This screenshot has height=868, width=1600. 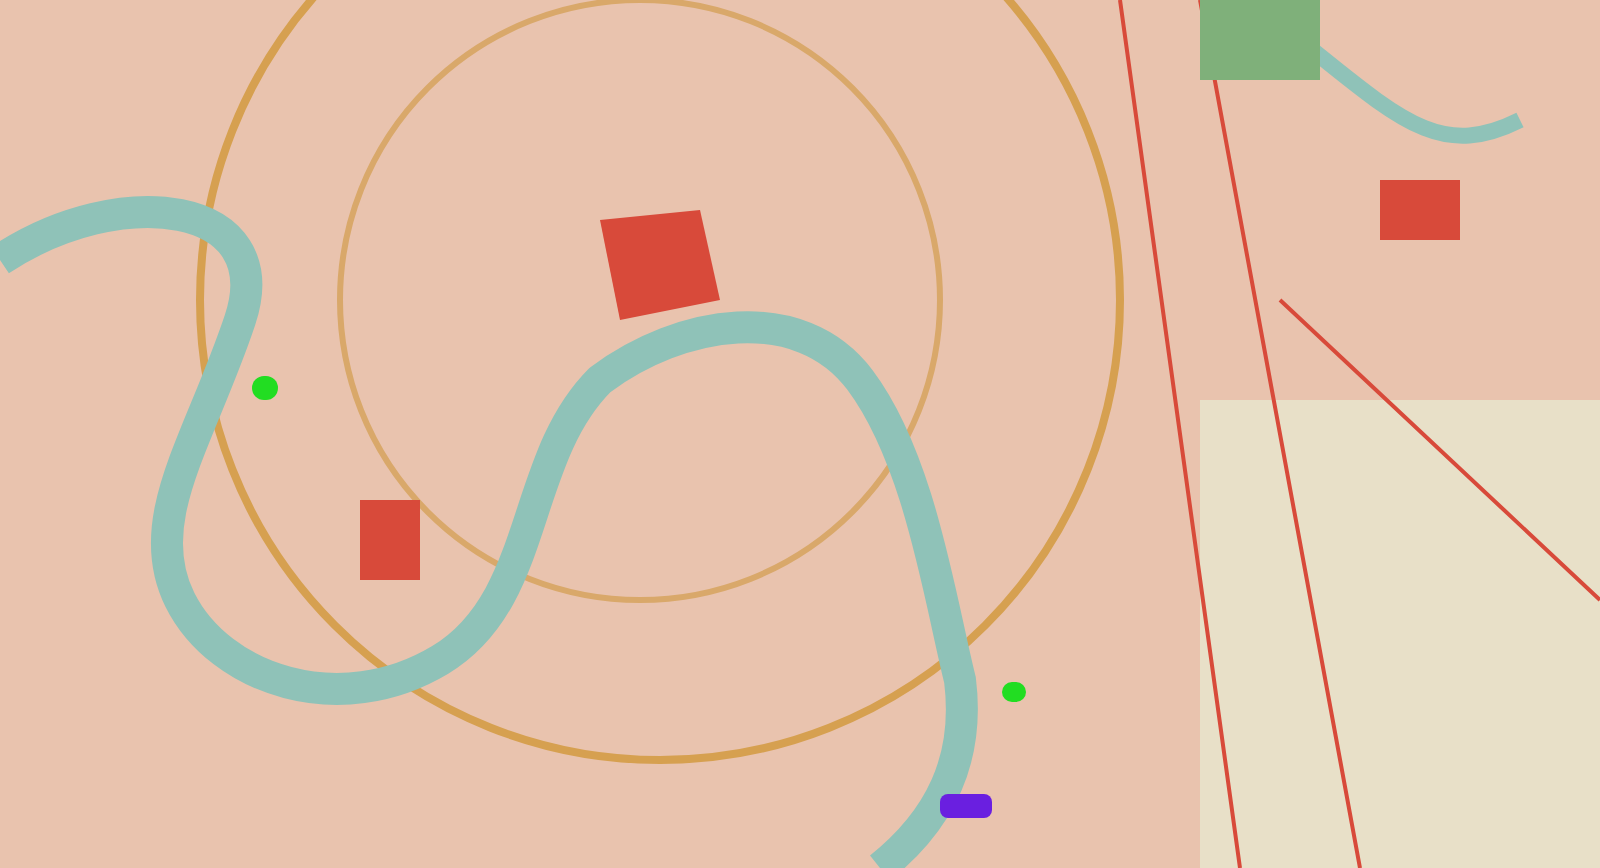 What do you see at coordinates (966, 806) in the screenshot?
I see `map-marker` at bounding box center [966, 806].